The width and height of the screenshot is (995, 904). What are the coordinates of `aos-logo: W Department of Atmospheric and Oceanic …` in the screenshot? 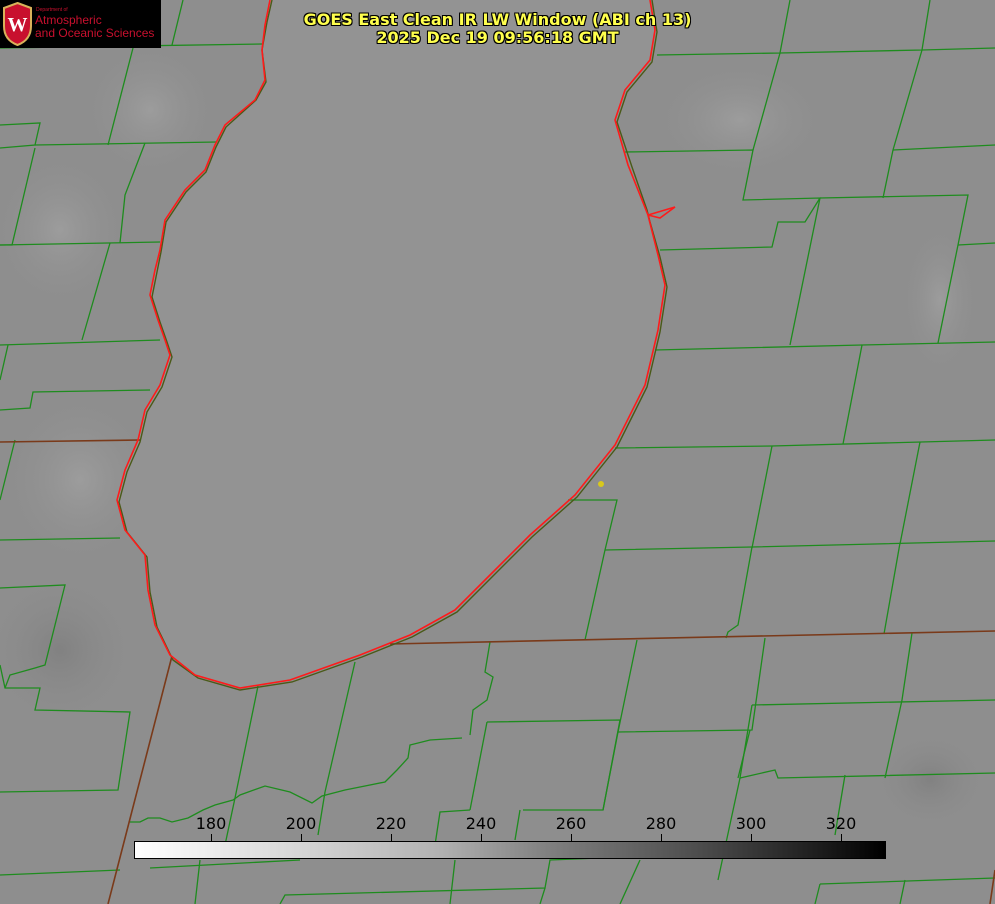 It's located at (80, 24).